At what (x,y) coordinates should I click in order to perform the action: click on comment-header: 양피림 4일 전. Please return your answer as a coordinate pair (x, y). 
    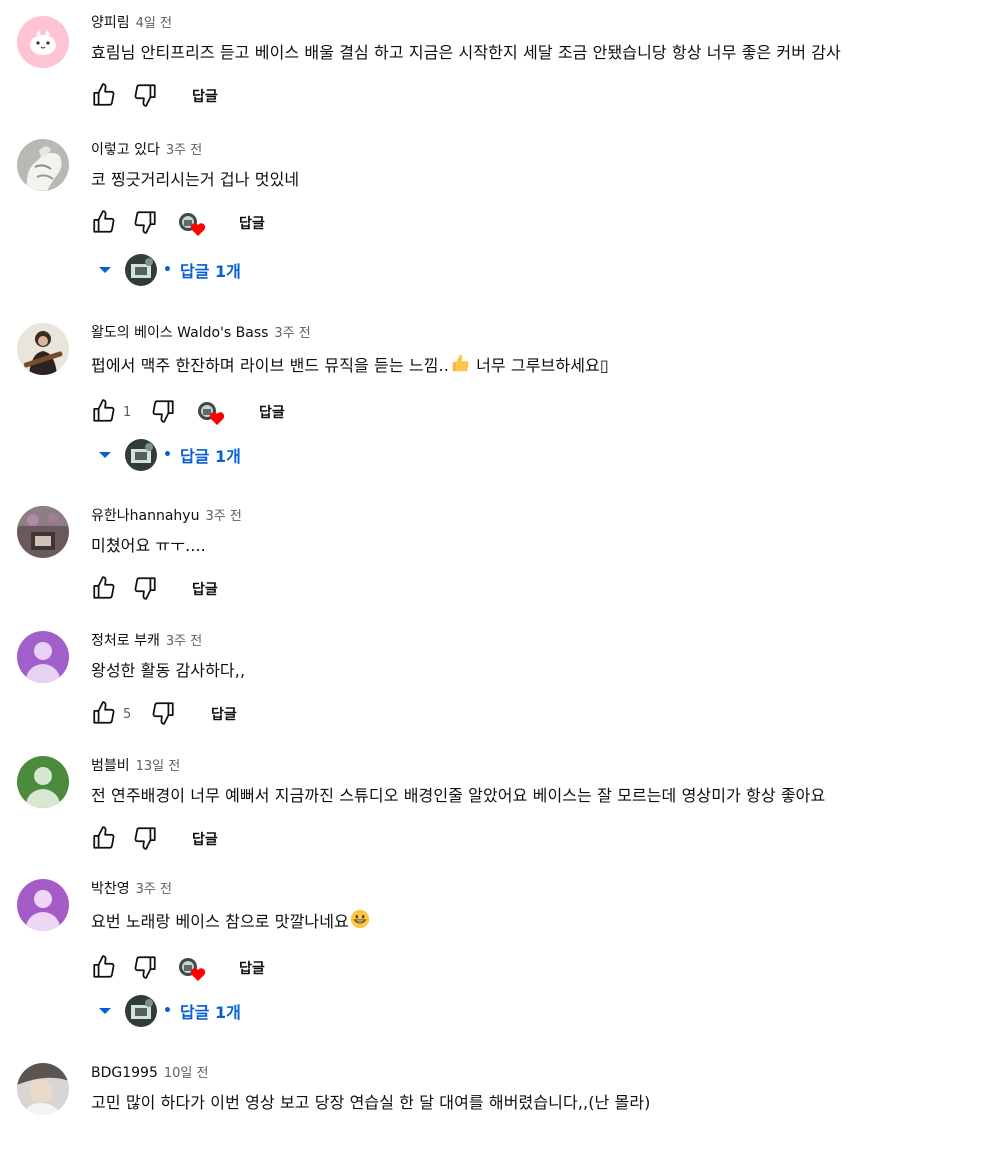
    Looking at the image, I should click on (545, 23).